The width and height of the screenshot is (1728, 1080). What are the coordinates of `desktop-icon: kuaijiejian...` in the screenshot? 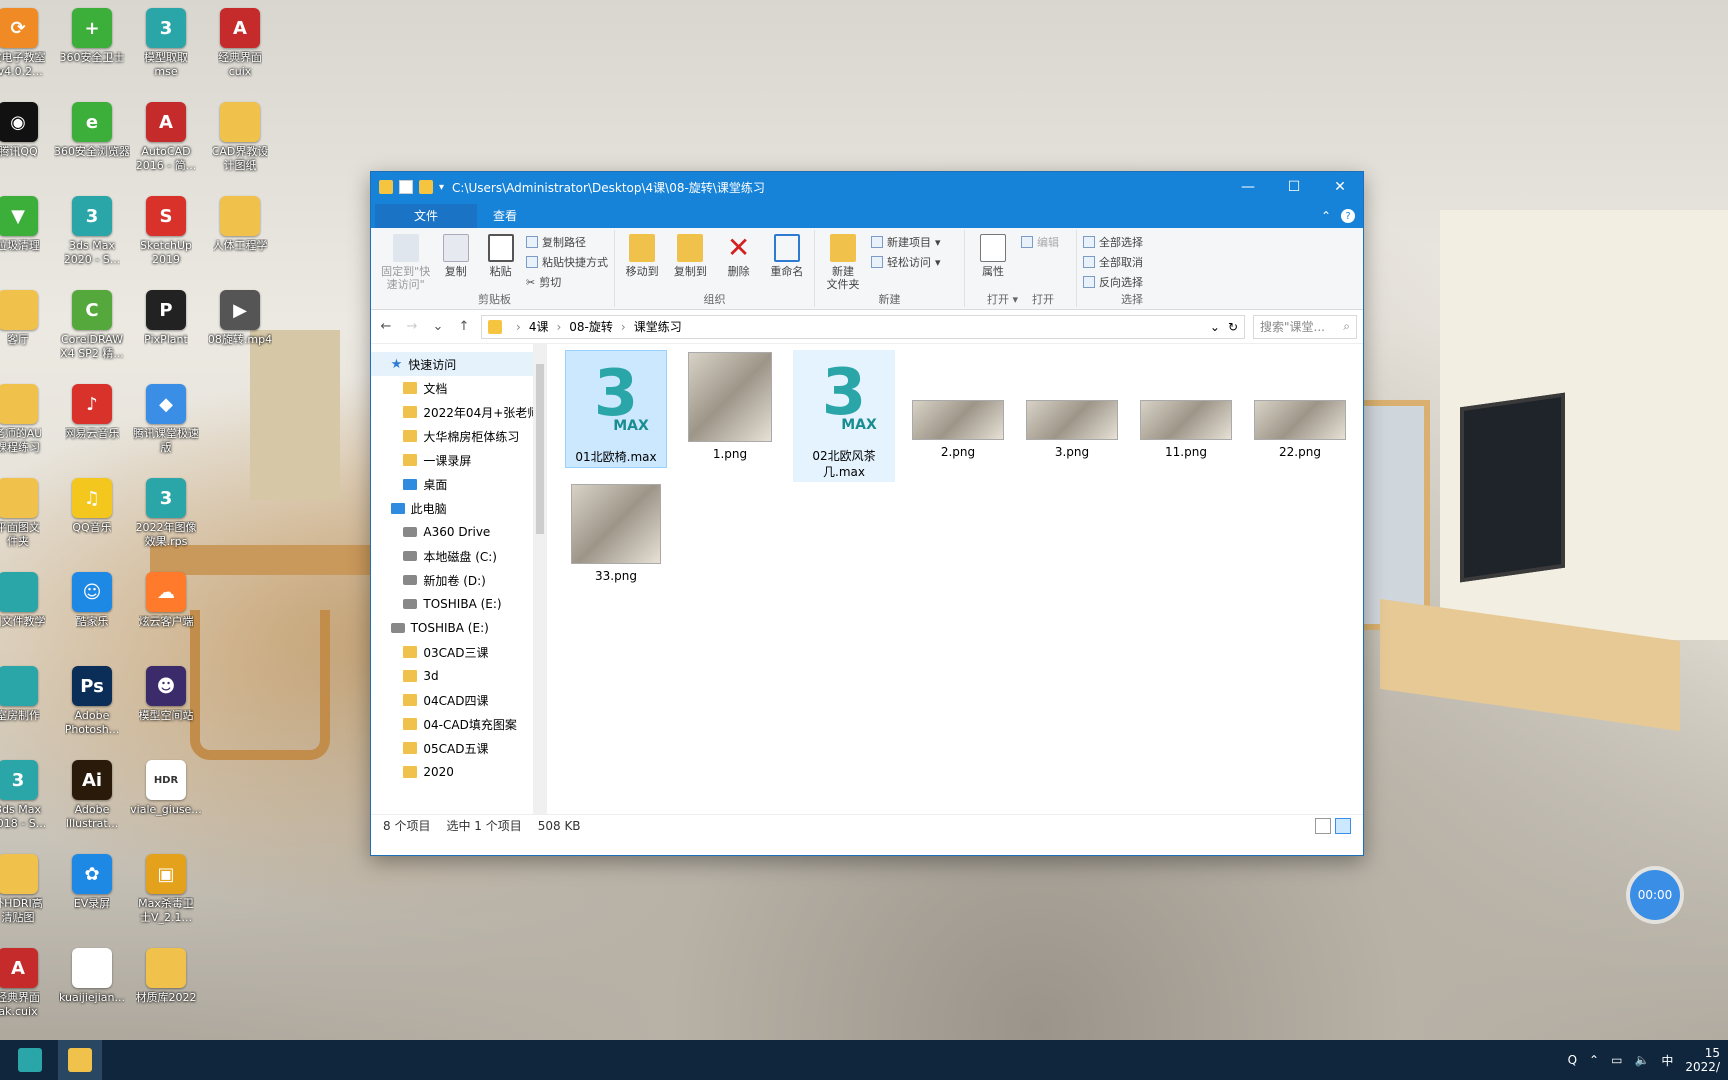 It's located at (92, 976).